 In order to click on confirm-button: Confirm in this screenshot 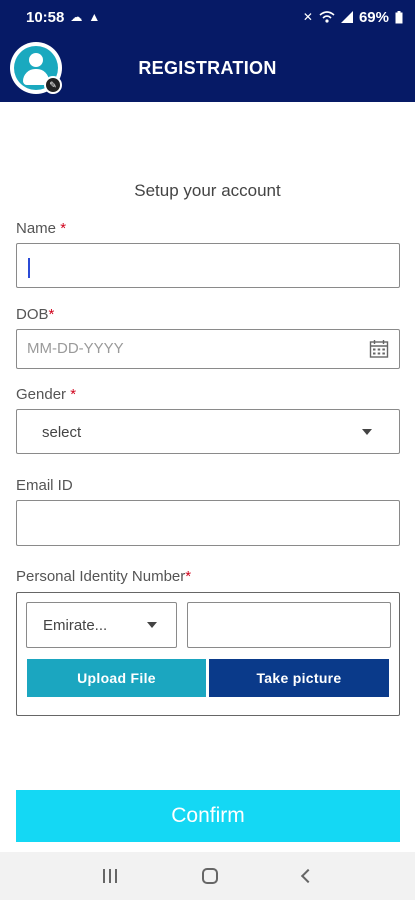, I will do `click(208, 816)`.